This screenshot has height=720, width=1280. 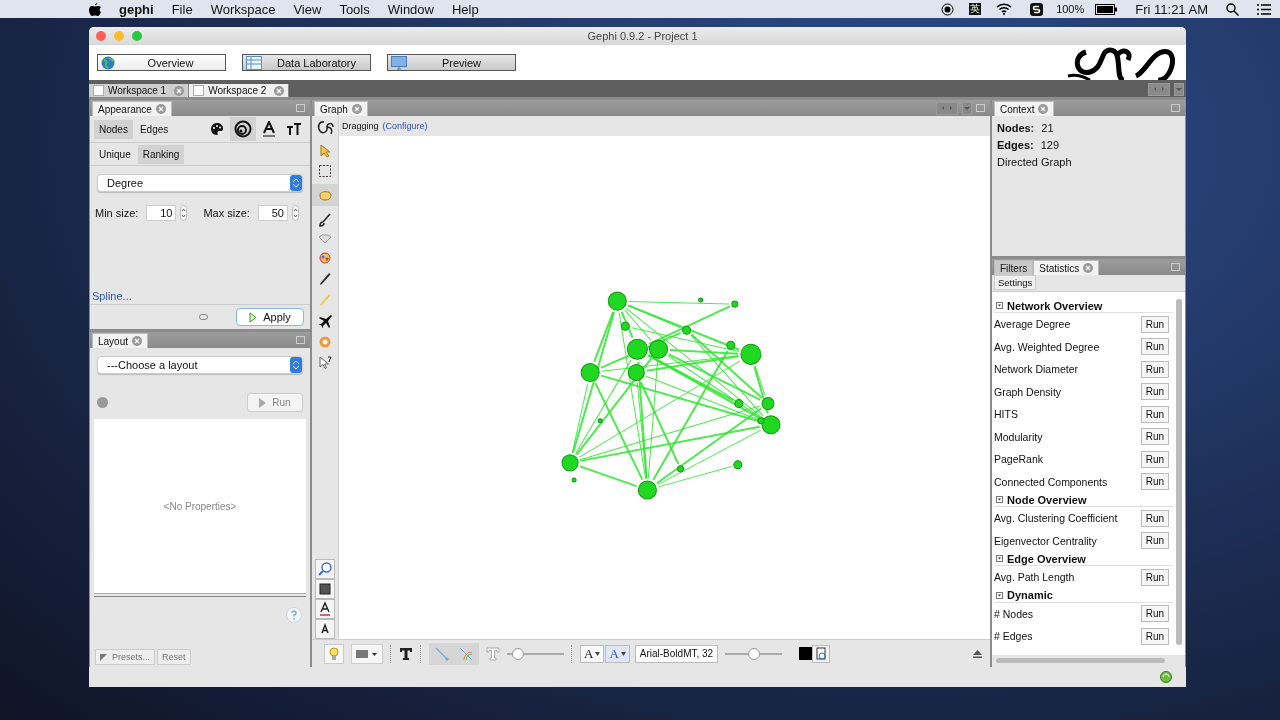 I want to click on pointer-icon, so click(x=325, y=151).